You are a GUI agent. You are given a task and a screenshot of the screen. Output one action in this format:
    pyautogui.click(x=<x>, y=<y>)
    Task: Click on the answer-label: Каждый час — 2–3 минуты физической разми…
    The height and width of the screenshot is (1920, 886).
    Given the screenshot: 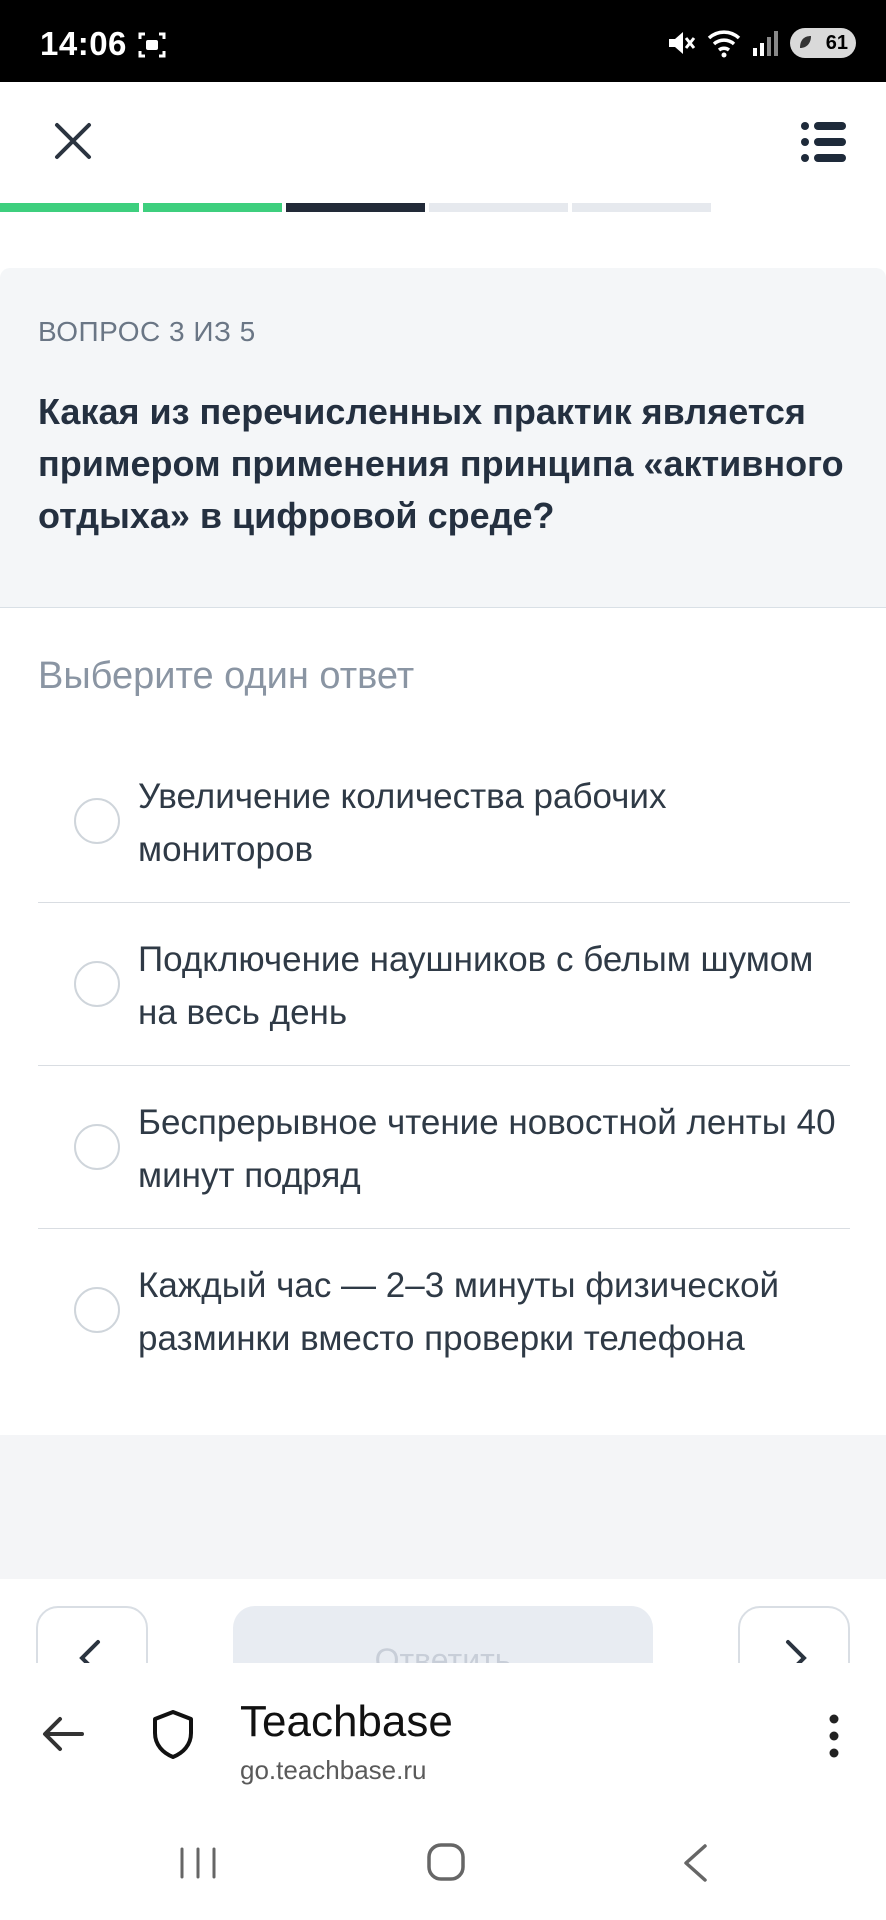 What is the action you would take?
    pyautogui.click(x=459, y=1312)
    